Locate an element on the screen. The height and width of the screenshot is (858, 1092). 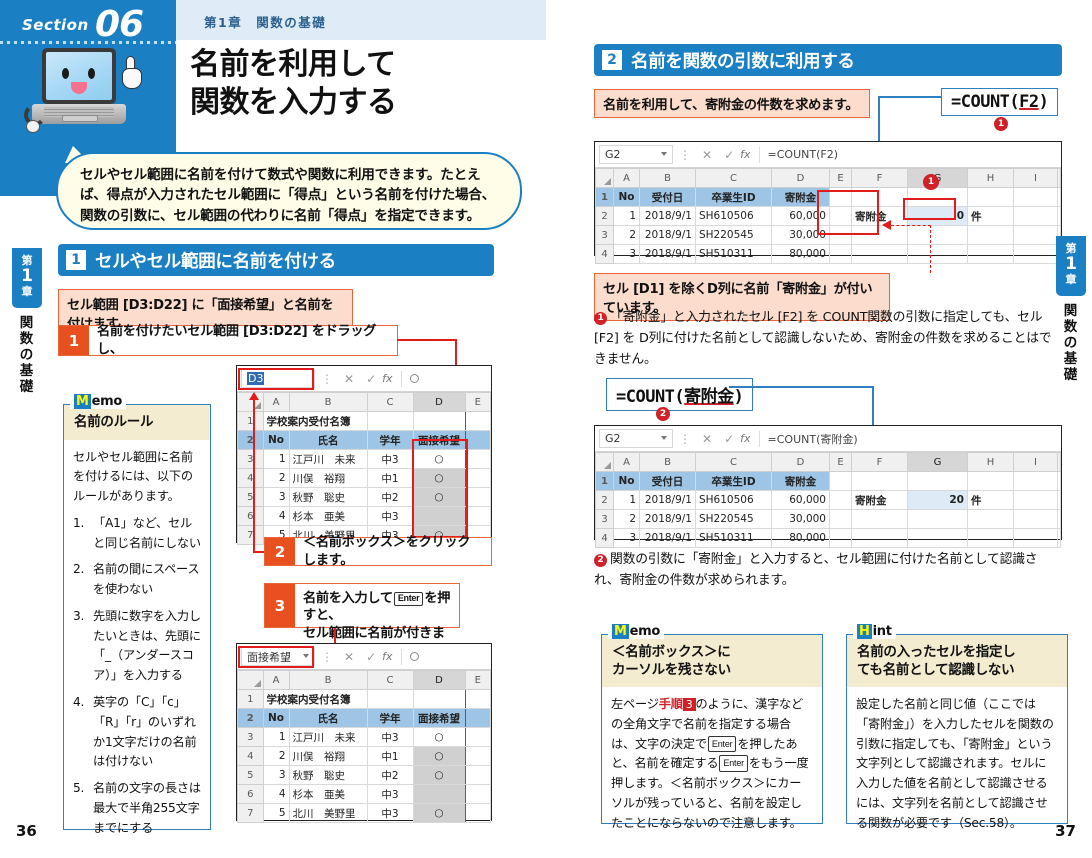
col-header-e: E is located at coordinates (477, 680).